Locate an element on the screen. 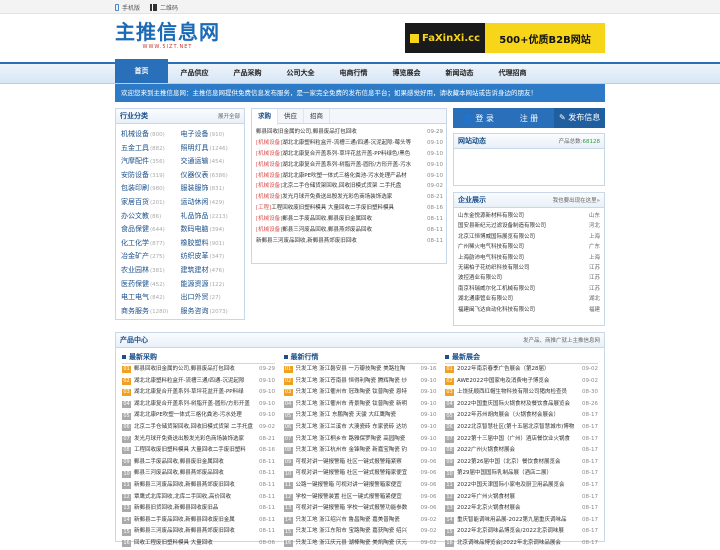  enterprise-item: 南京科瑞威尔化工机械有限公司 江苏 is located at coordinates (529, 289).